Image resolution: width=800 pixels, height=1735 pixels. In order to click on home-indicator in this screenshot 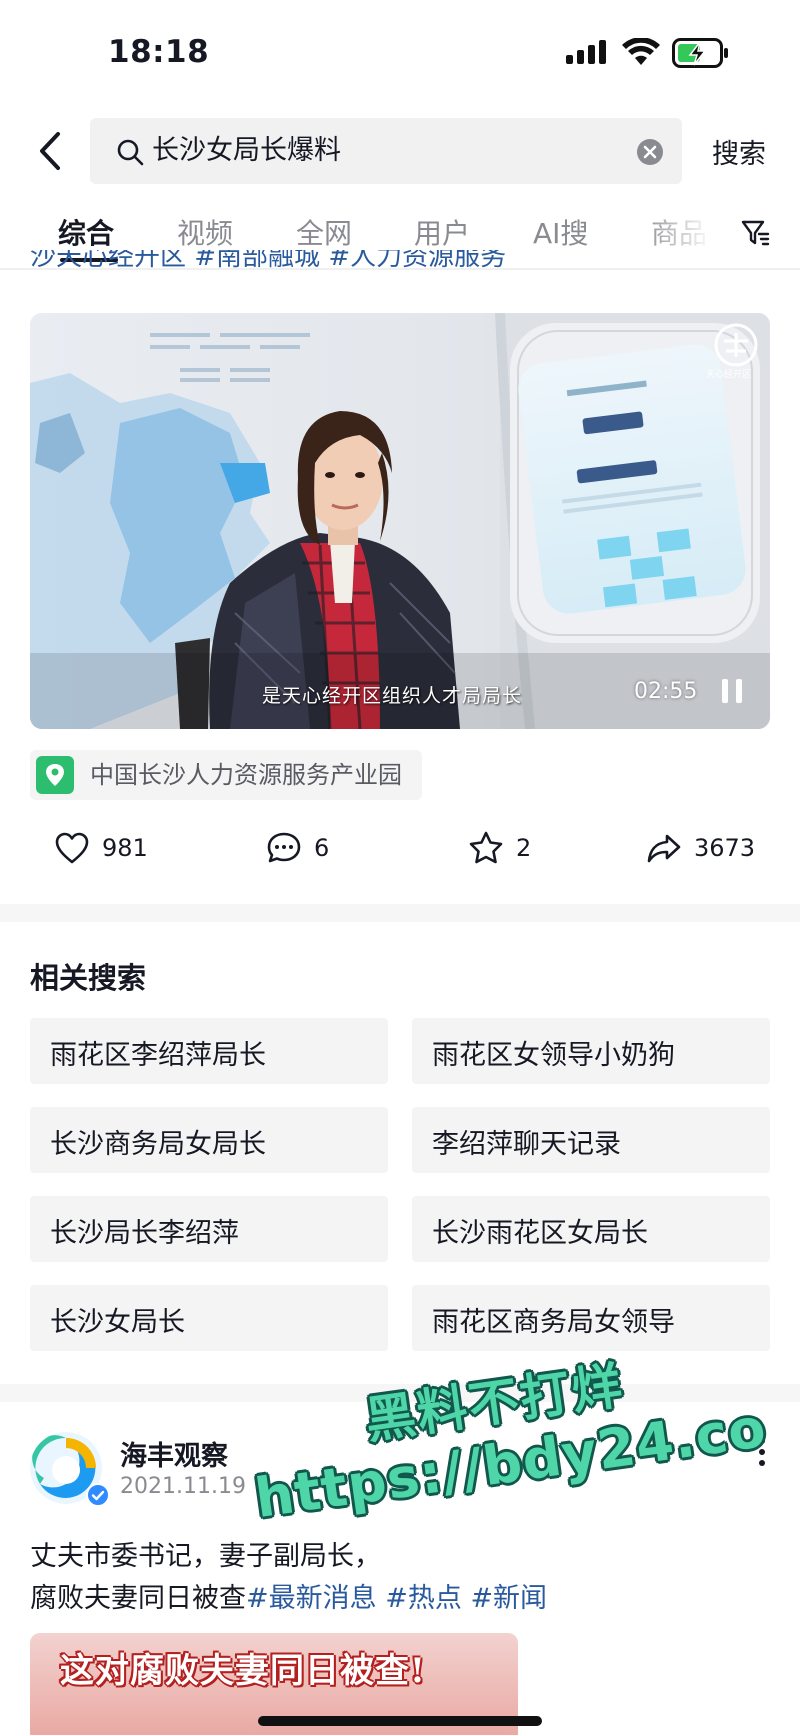, I will do `click(400, 1721)`.